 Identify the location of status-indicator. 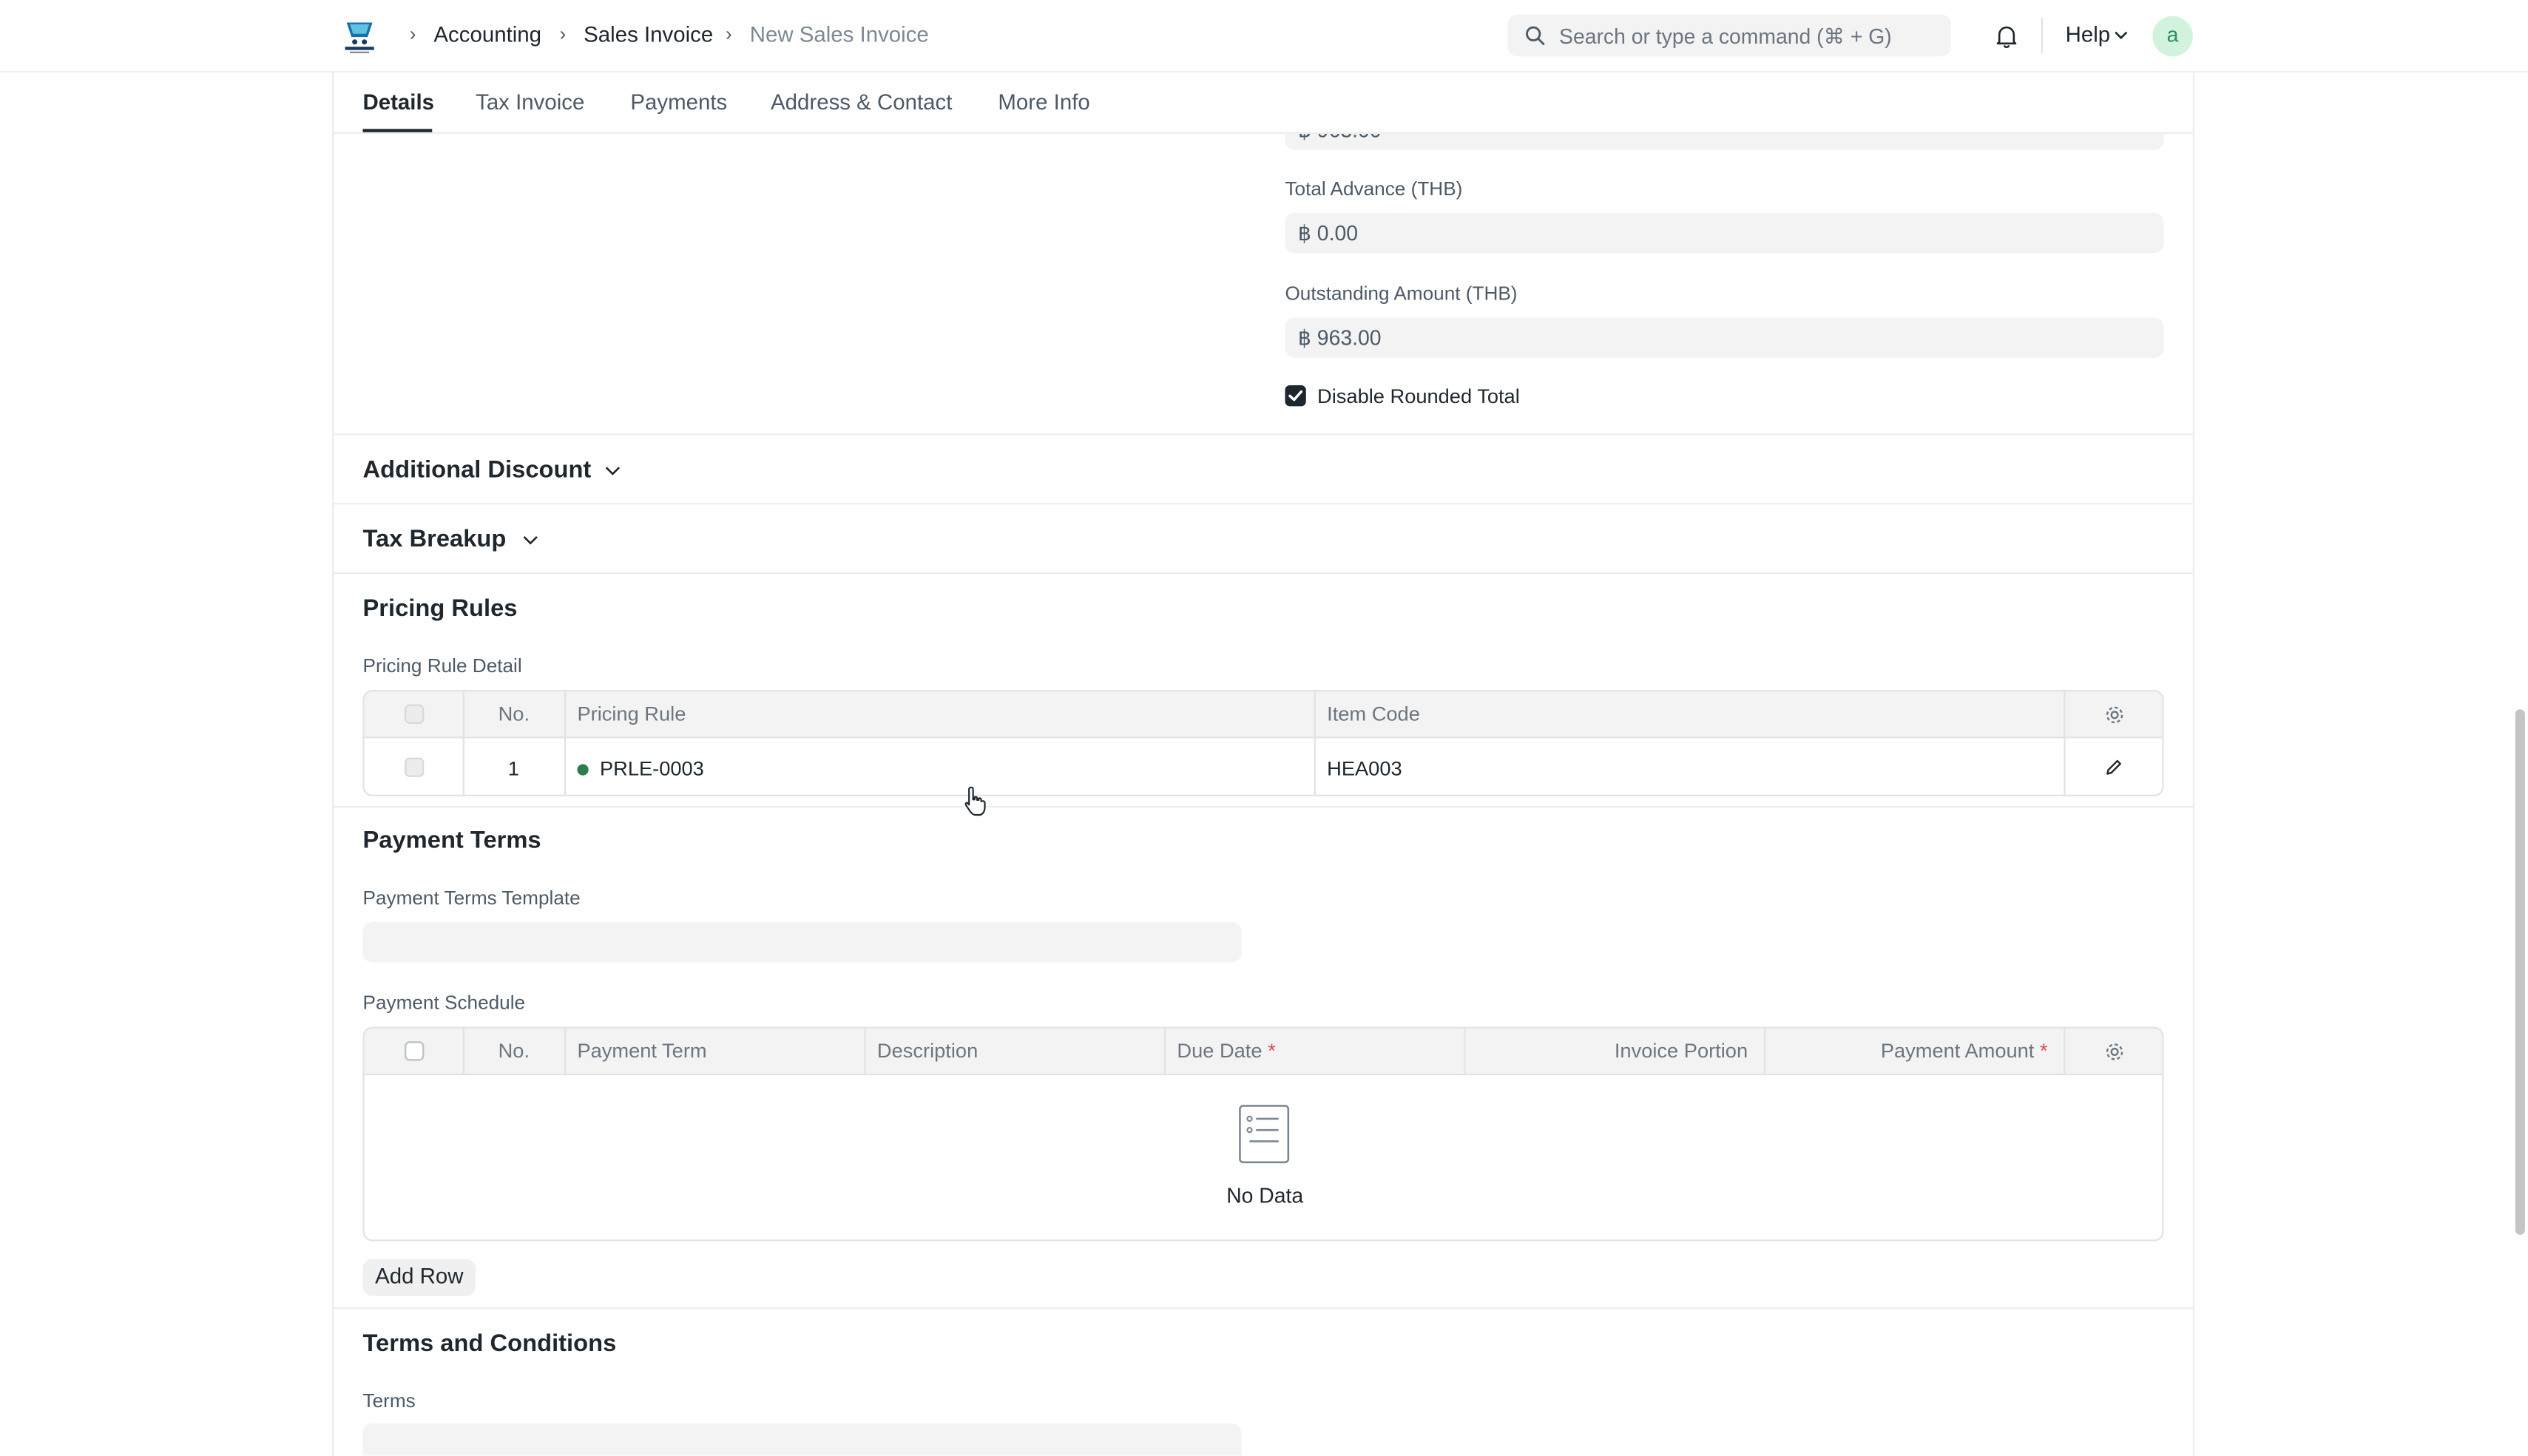
(583, 770).